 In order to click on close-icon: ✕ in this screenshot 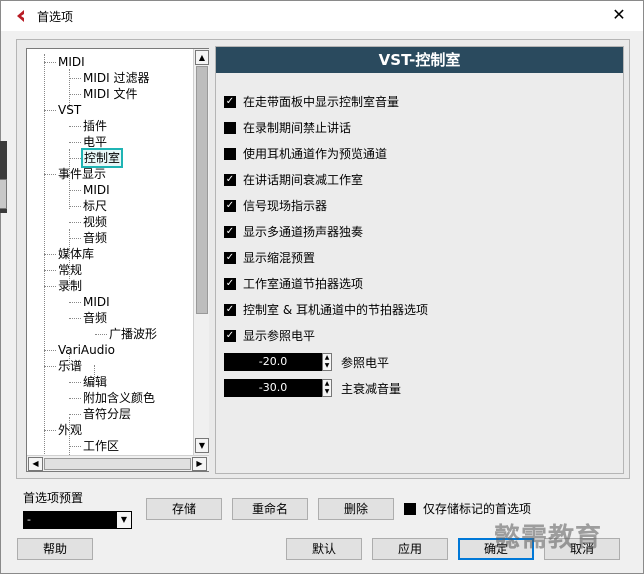, I will do `click(619, 15)`.